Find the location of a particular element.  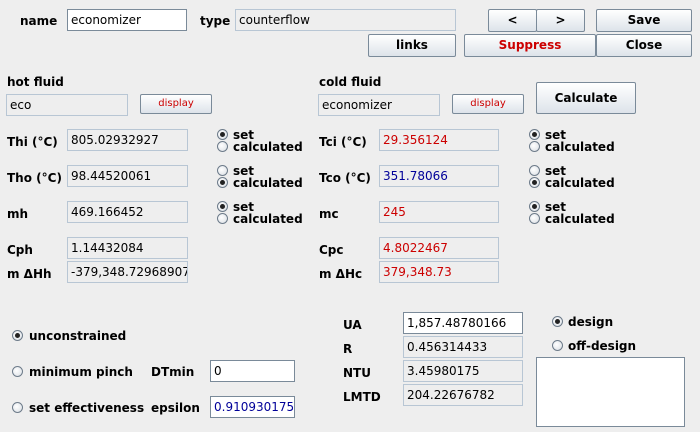

mdhh-field: -379,348.72968907 is located at coordinates (127, 272).